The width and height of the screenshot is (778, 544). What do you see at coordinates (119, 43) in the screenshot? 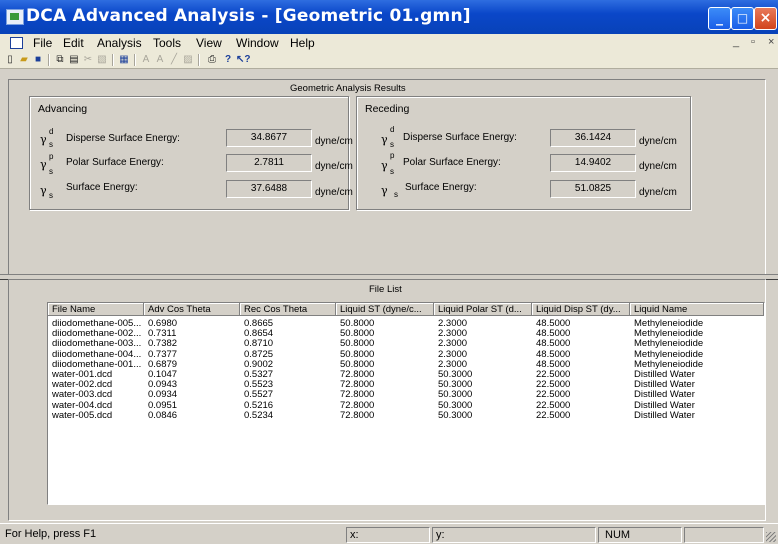
I see `menu-analysis: Analysis` at bounding box center [119, 43].